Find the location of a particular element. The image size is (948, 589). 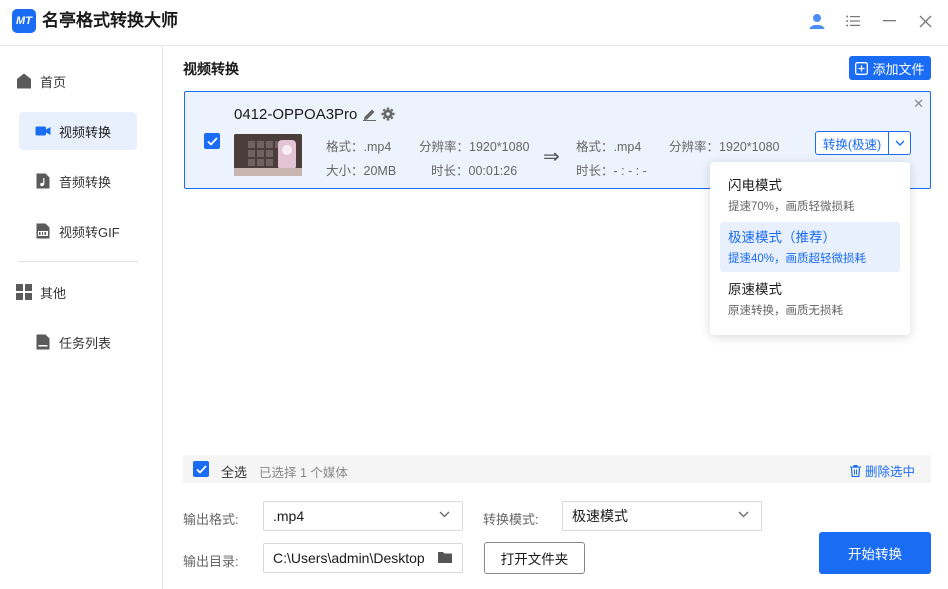

sidebar-item-label: 其他 is located at coordinates (53, 293).